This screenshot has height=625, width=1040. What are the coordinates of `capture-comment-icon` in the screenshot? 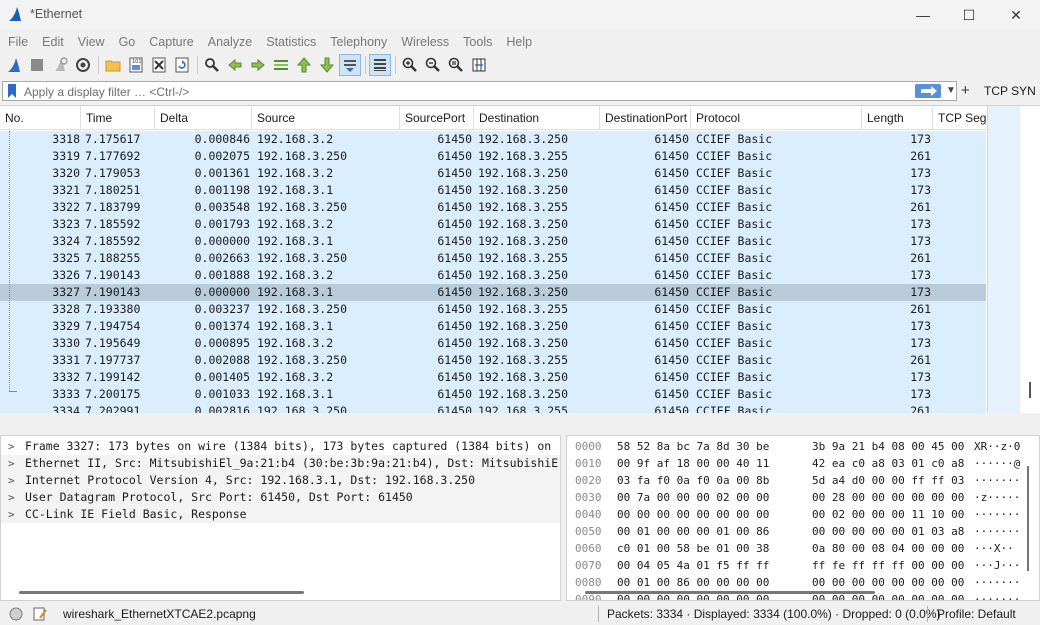 It's located at (40, 614).